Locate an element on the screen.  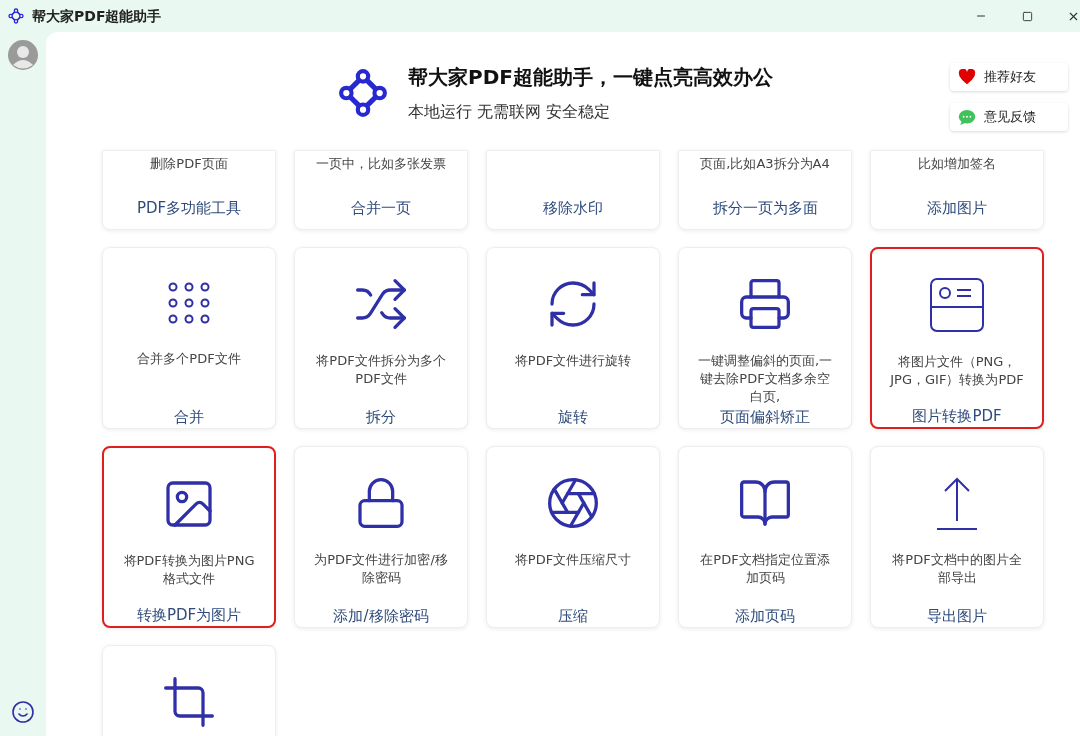
tool-card: 将PDF文件拆分为多个PDF文件 拆分 is located at coordinates (381, 338).